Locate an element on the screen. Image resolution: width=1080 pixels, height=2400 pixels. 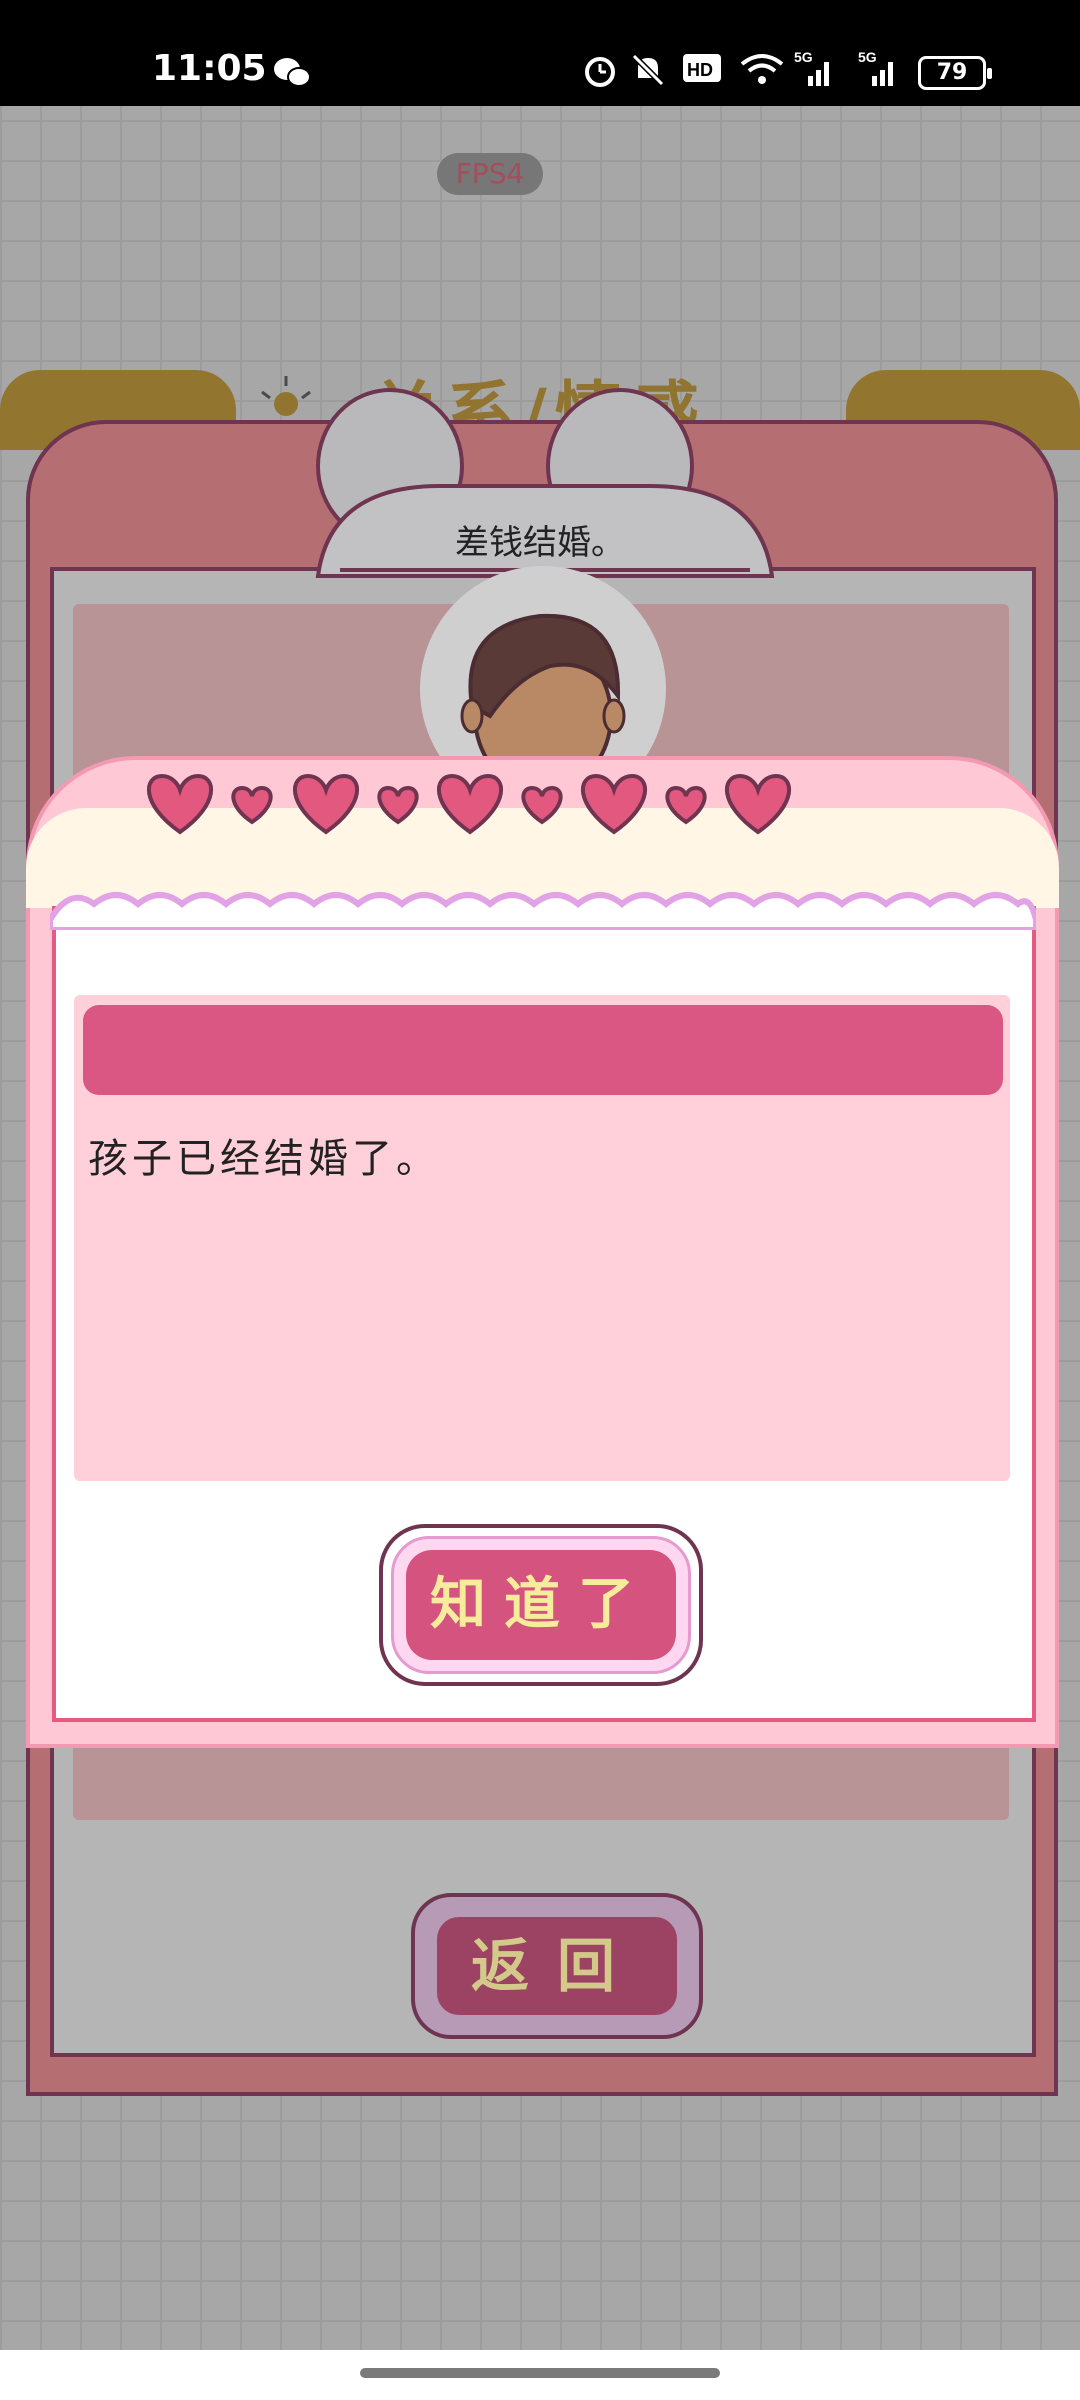
battery-indicator: 79 is located at coordinates (955, 73).